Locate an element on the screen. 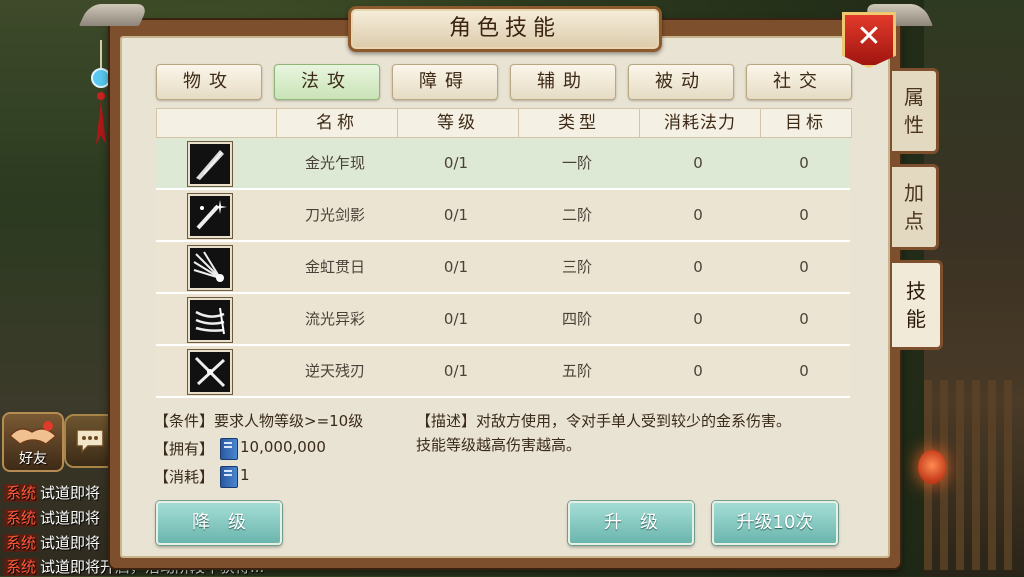  skill-name: 流光异彩 is located at coordinates (334, 319).